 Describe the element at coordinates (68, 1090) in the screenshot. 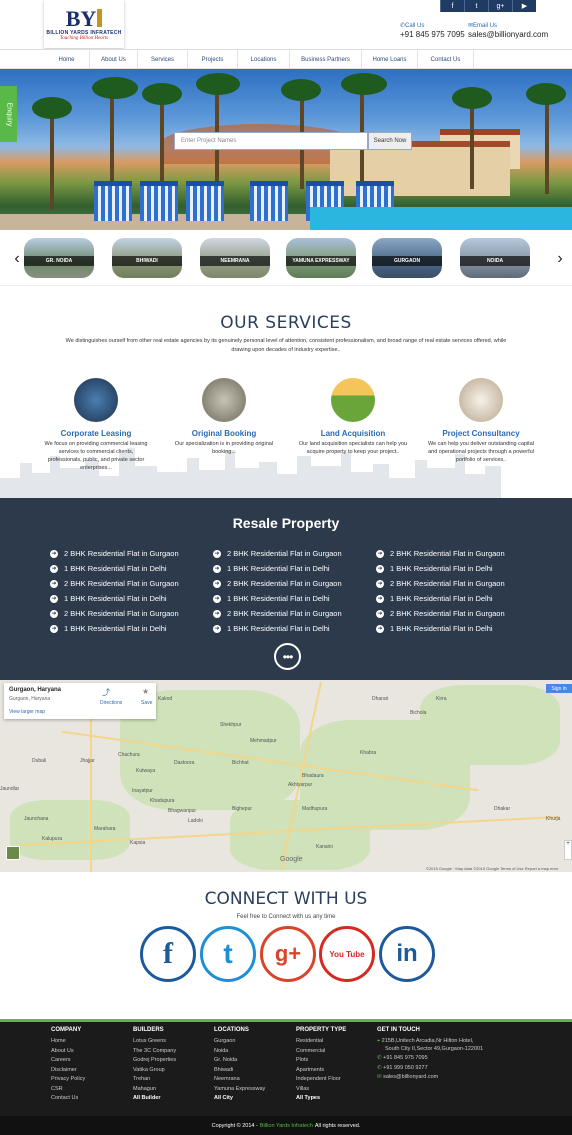

I see `footer-link: CSR` at that location.